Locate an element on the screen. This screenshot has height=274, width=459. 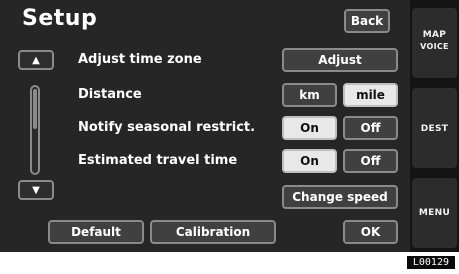
reference-code: L00129 is located at coordinates (430, 262).